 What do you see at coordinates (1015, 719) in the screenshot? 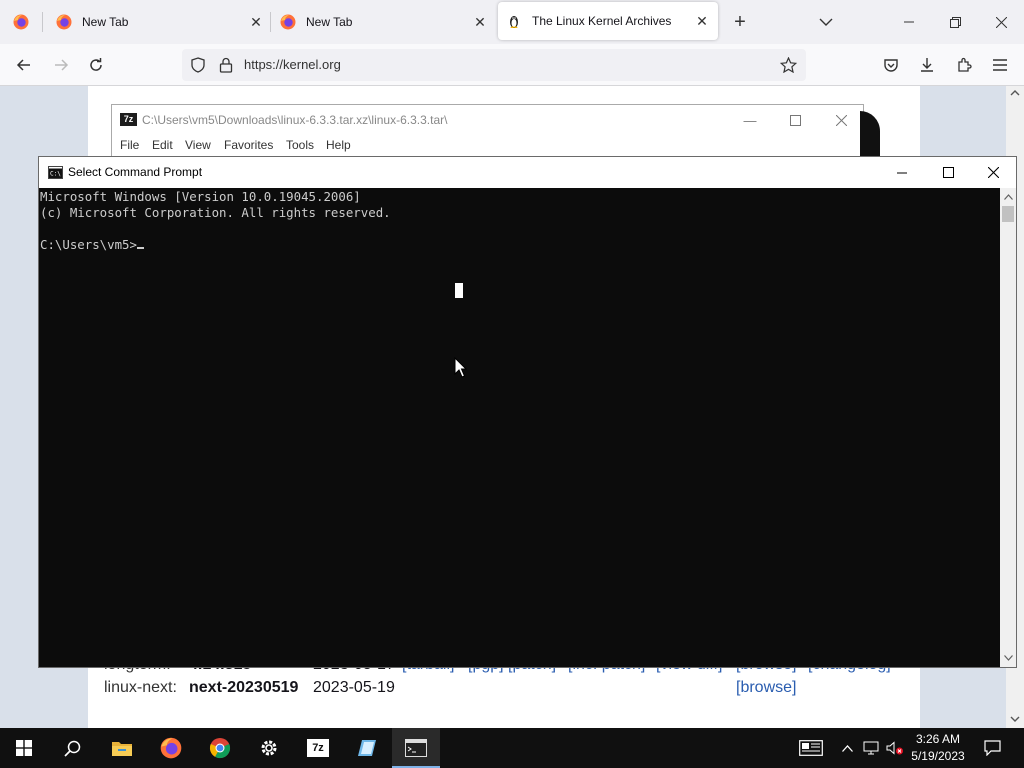
I see `scroll-down-icon` at bounding box center [1015, 719].